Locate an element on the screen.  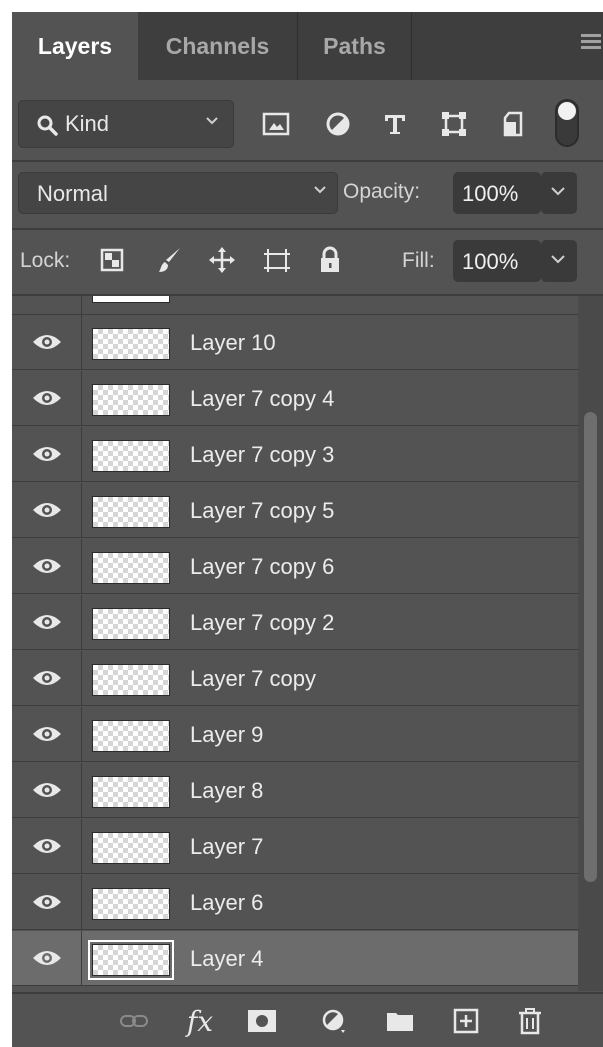
tab-paths: Paths is located at coordinates (355, 46).